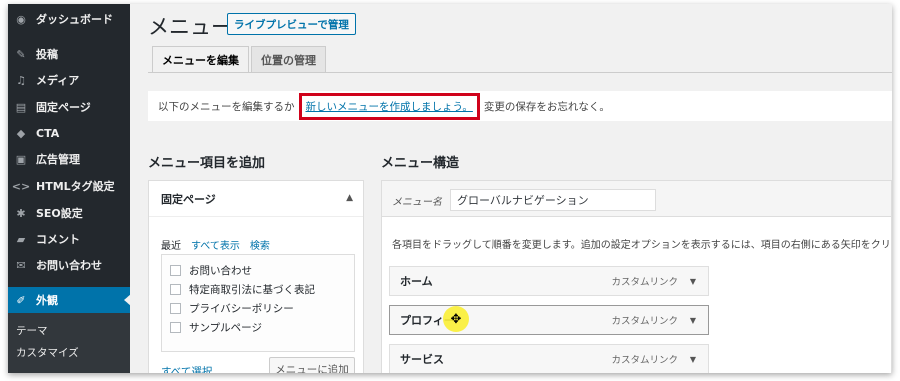 The height and width of the screenshot is (381, 900). What do you see at coordinates (171, 244) in the screenshot?
I see `subtab-recent: 最近` at bounding box center [171, 244].